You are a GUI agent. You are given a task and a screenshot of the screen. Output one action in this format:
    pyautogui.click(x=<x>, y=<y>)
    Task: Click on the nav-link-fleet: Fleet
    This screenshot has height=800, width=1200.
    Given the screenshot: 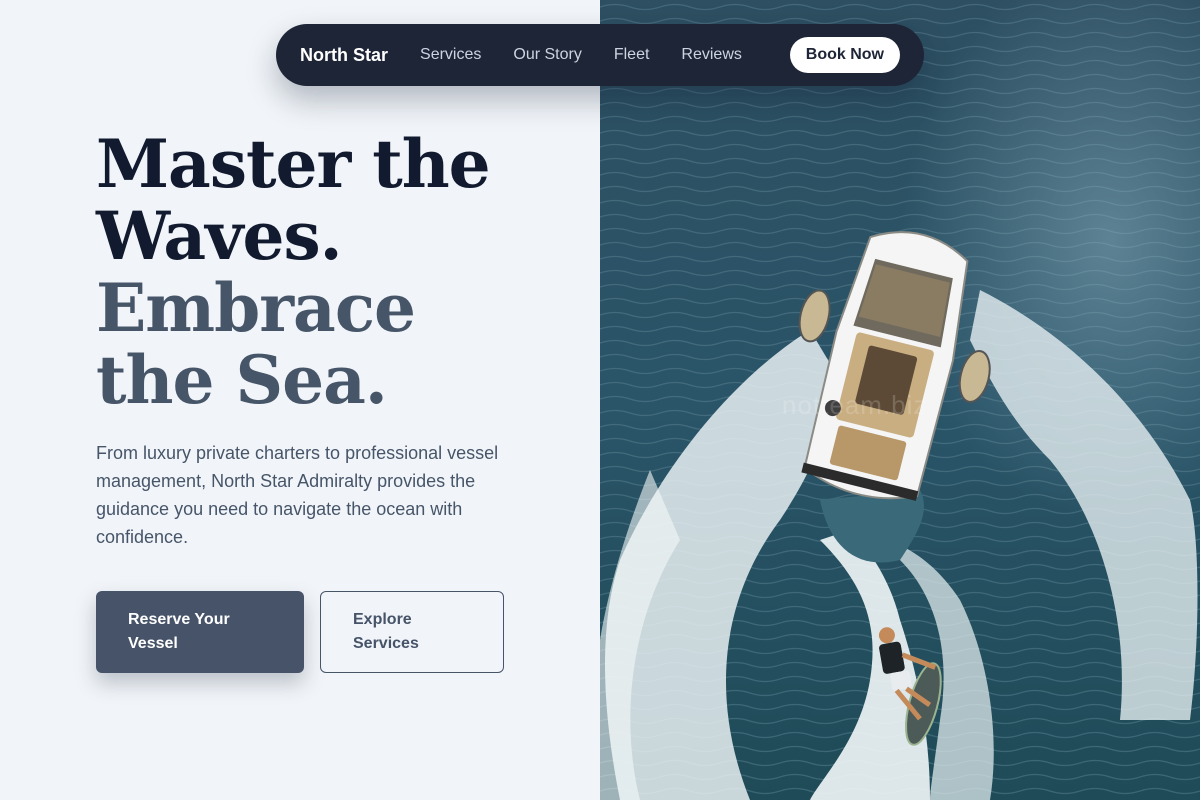 What is the action you would take?
    pyautogui.click(x=632, y=55)
    